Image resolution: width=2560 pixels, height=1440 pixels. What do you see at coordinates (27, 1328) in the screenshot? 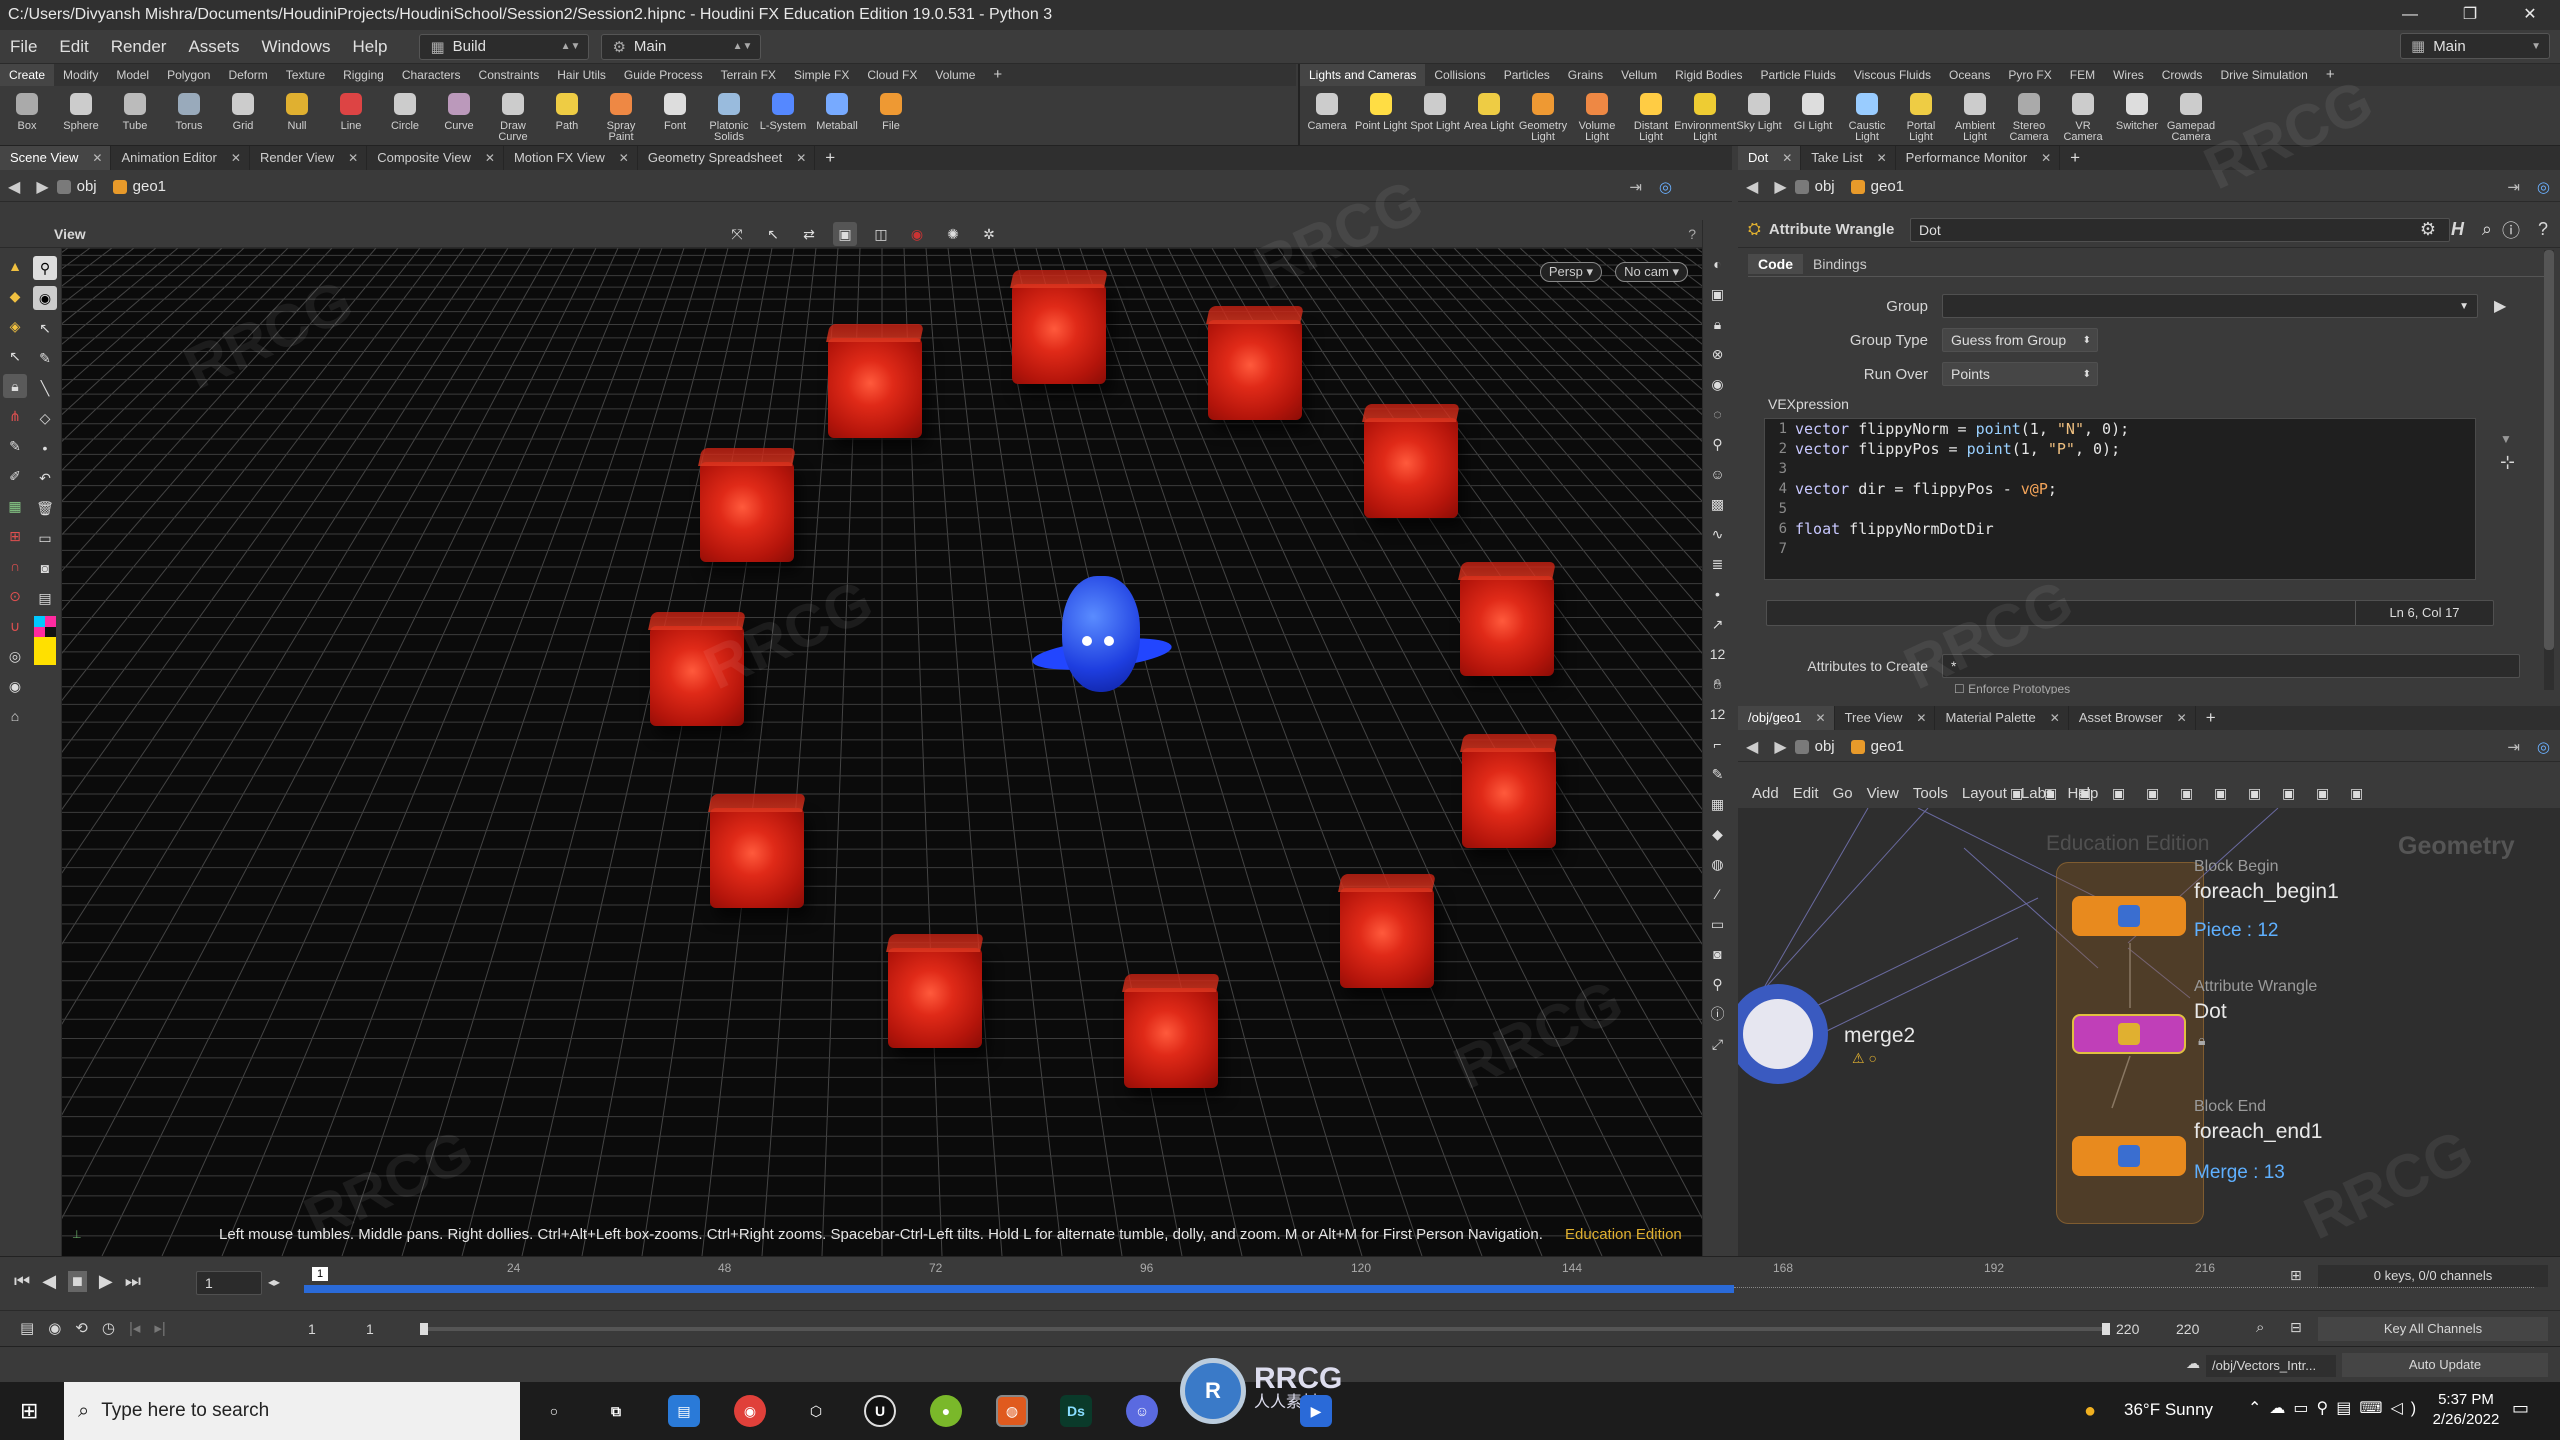
I see `realtime-icon: ▤` at bounding box center [27, 1328].